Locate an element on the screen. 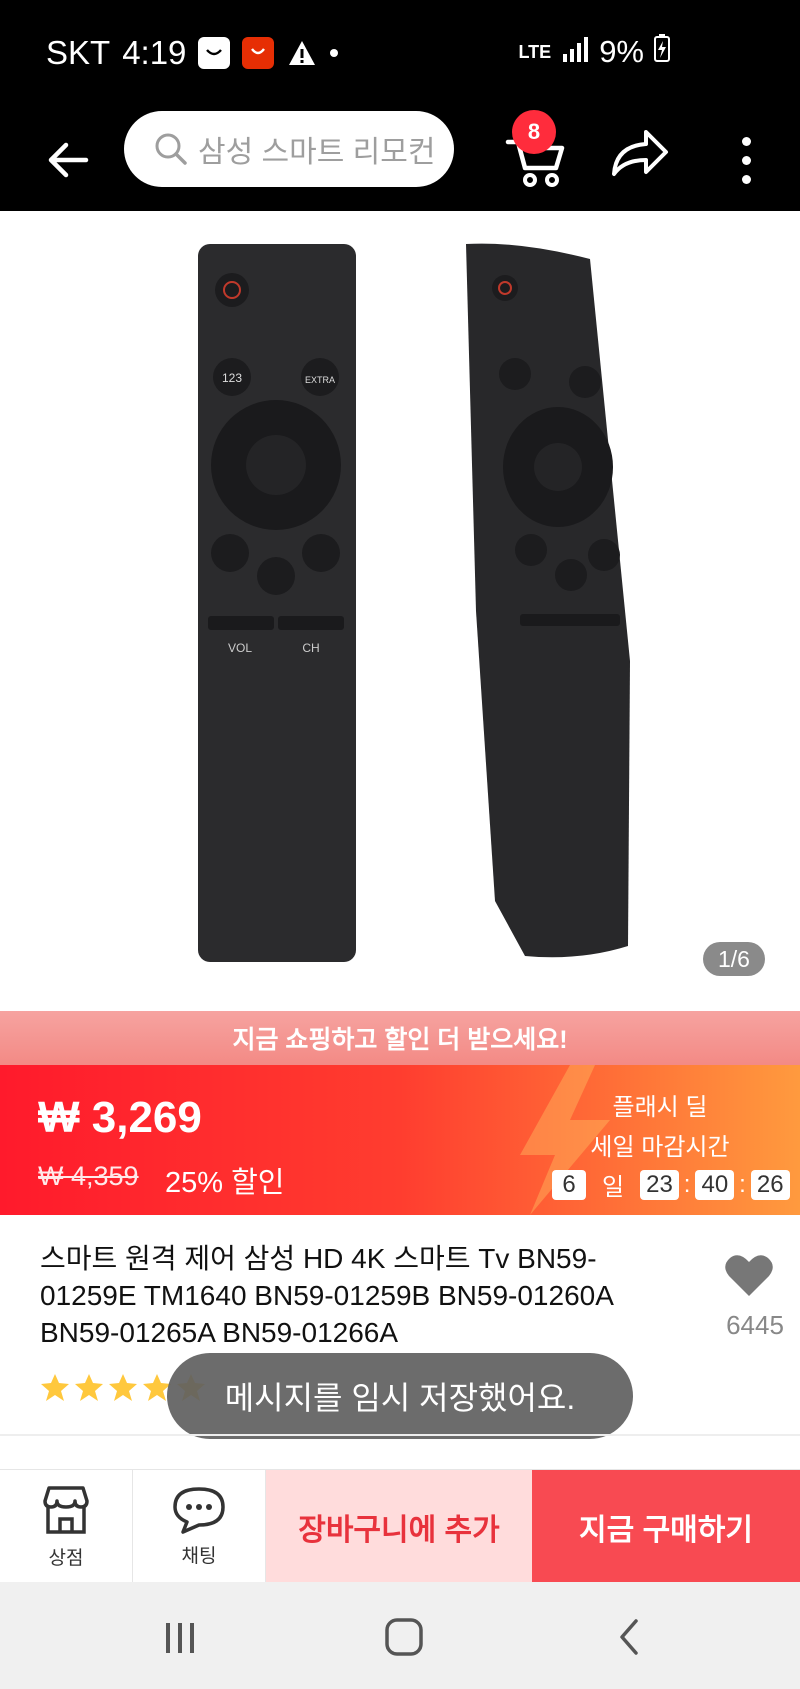 This screenshot has height=1689, width=800. toast-message: 메시지를 임시 저장했어요. is located at coordinates (400, 1396).